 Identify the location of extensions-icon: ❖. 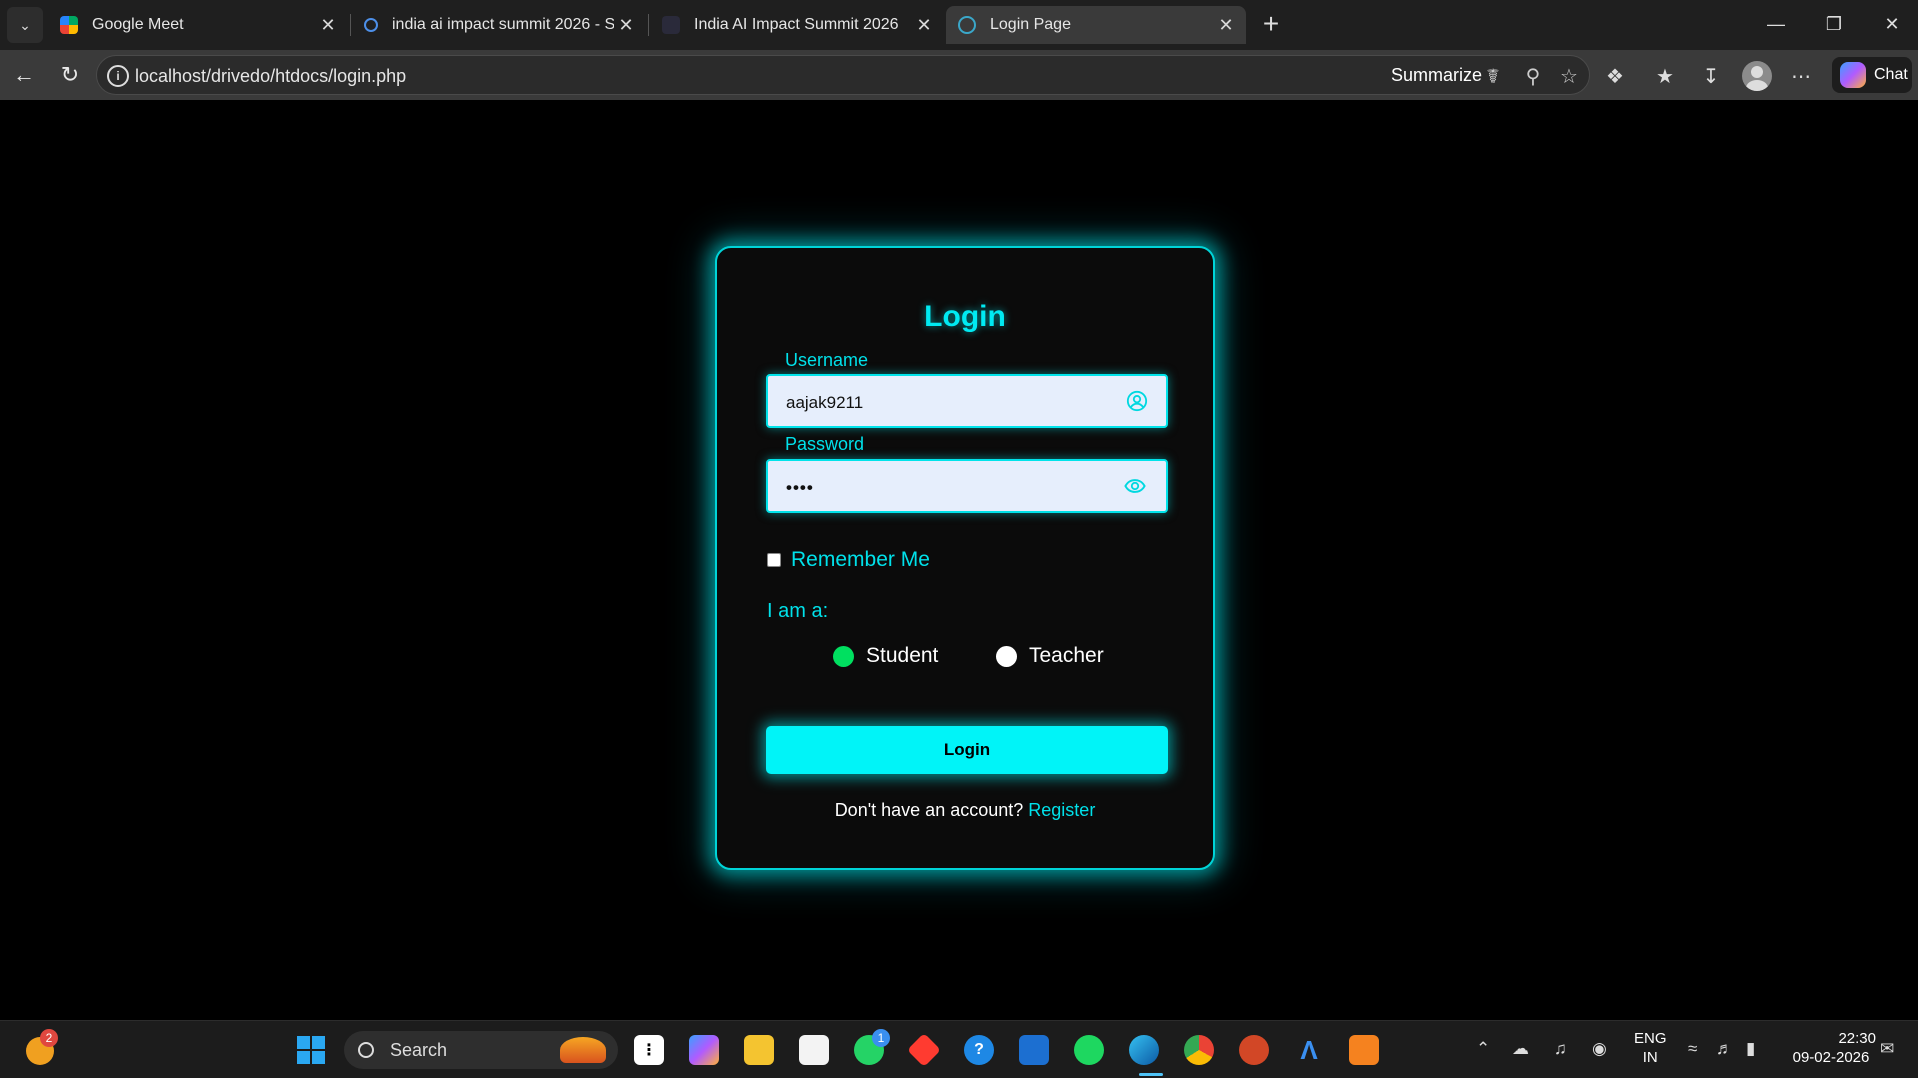
(1615, 76).